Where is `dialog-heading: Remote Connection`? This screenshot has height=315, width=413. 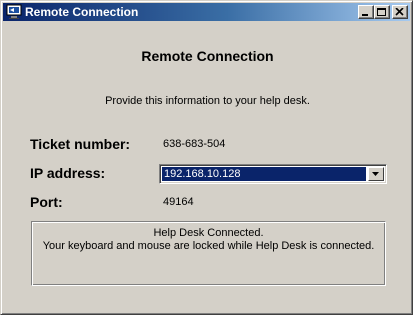 dialog-heading: Remote Connection is located at coordinates (207, 56).